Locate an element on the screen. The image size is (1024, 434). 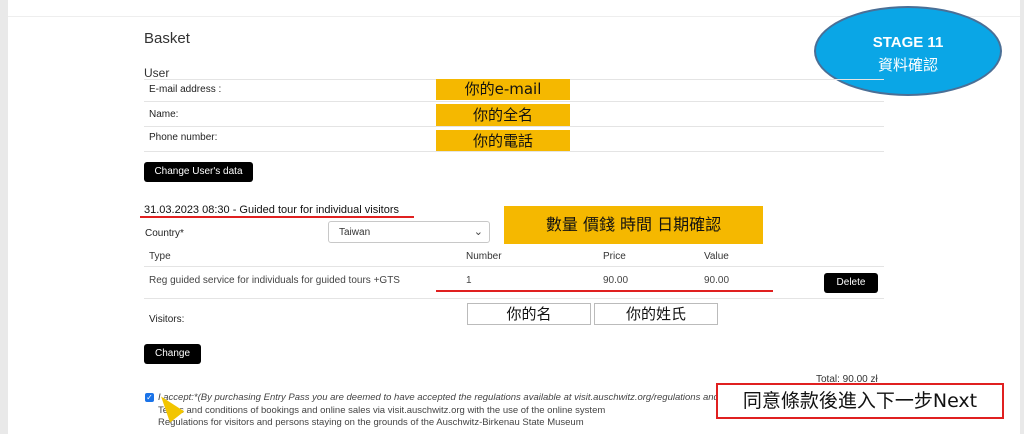
visitor-last-name-field: 你的姓氏 is located at coordinates (656, 314).